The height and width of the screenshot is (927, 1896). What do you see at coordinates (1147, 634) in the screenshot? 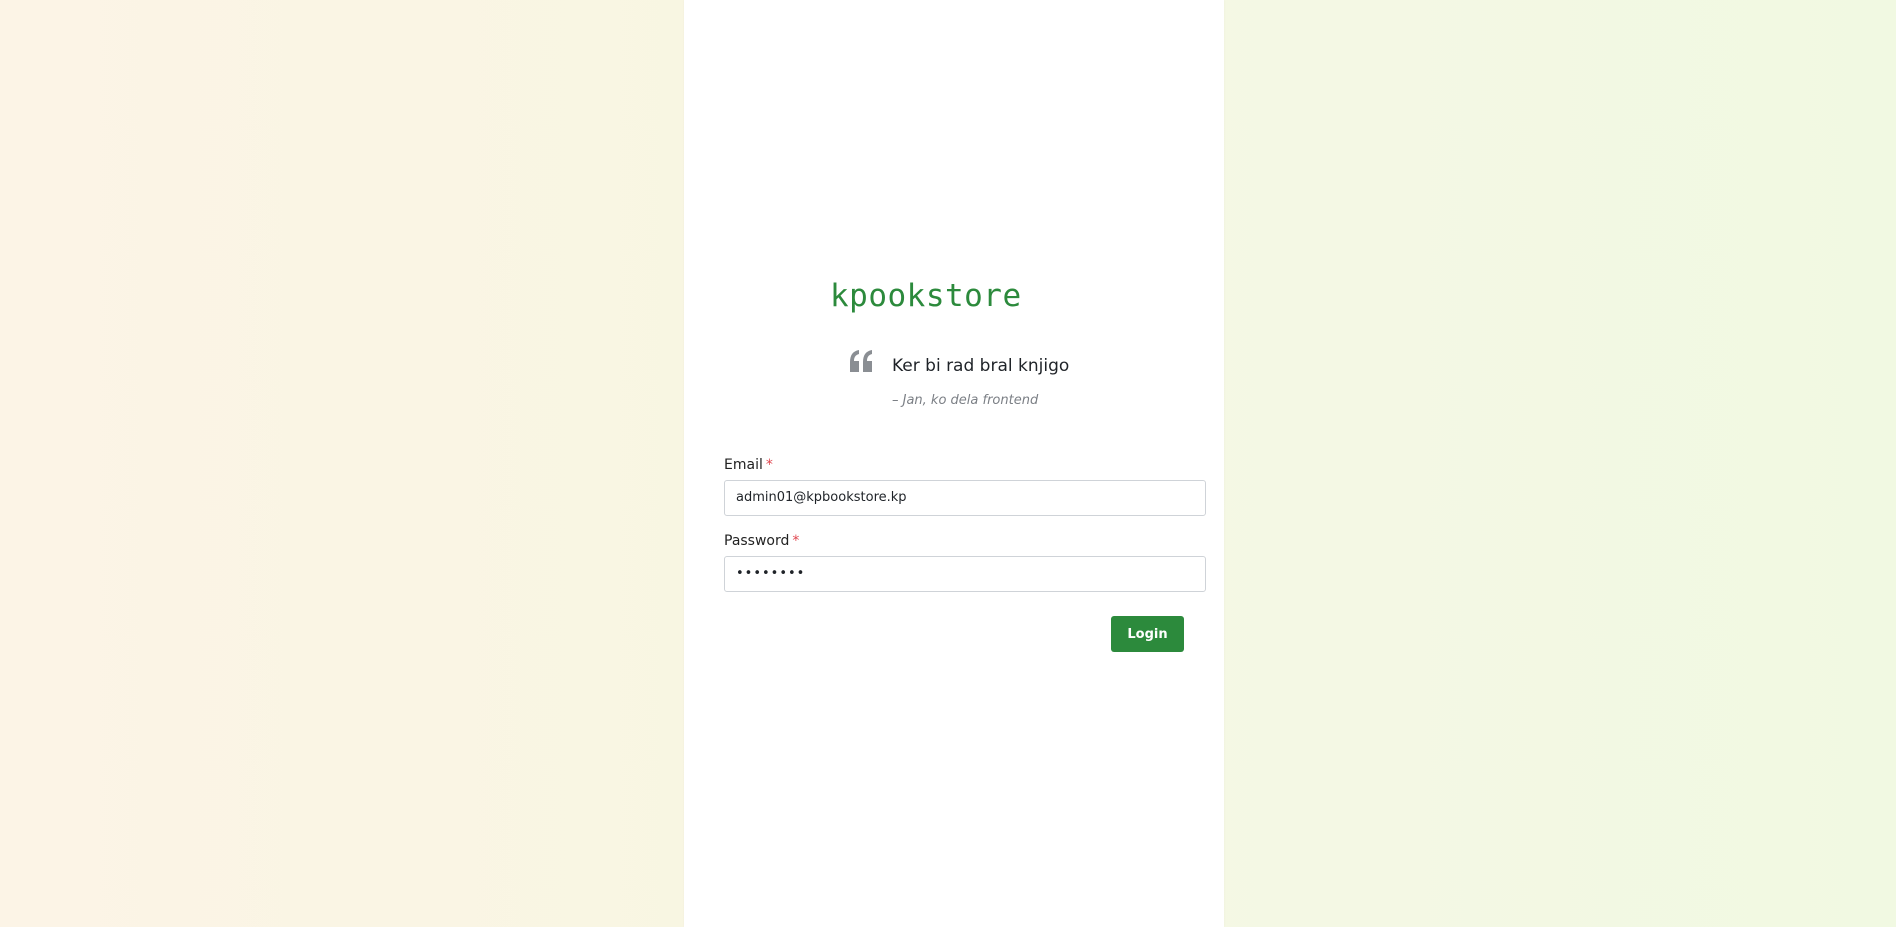
I see `login-button: Login` at bounding box center [1147, 634].